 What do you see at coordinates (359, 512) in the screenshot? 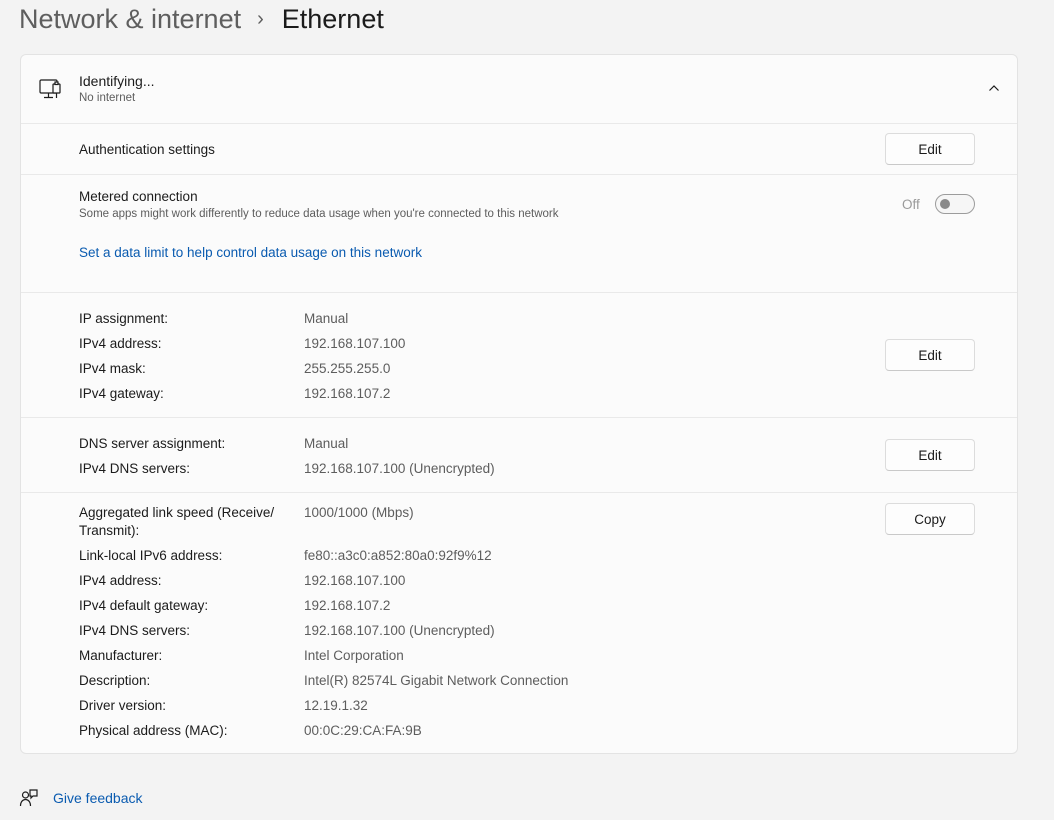
I see `link-speed-value: 1000/1000 (Mbps)` at bounding box center [359, 512].